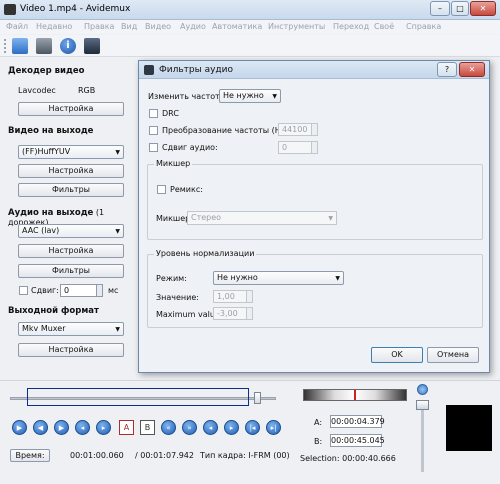  What do you see at coordinates (250, 10) in the screenshot?
I see `title-bar: Video 1.mp4 - Avidemux – □ ✕` at bounding box center [250, 10].